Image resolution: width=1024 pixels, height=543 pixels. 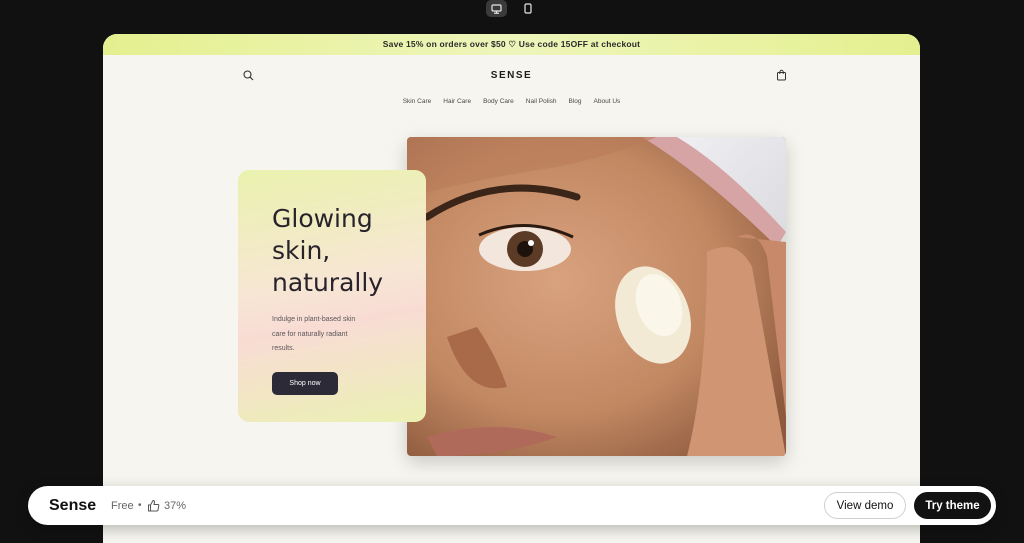 What do you see at coordinates (175, 505) in the screenshot?
I see `theme-rating: 37%` at bounding box center [175, 505].